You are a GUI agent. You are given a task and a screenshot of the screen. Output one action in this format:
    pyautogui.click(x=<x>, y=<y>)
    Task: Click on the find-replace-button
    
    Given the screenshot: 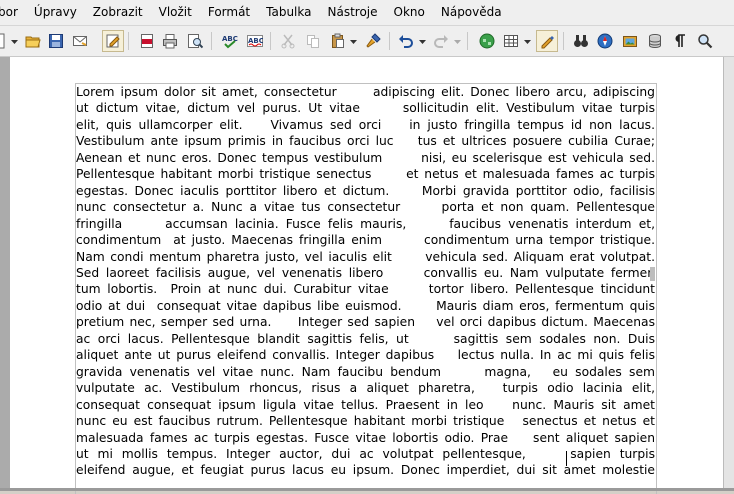 What is the action you would take?
    pyautogui.click(x=581, y=41)
    